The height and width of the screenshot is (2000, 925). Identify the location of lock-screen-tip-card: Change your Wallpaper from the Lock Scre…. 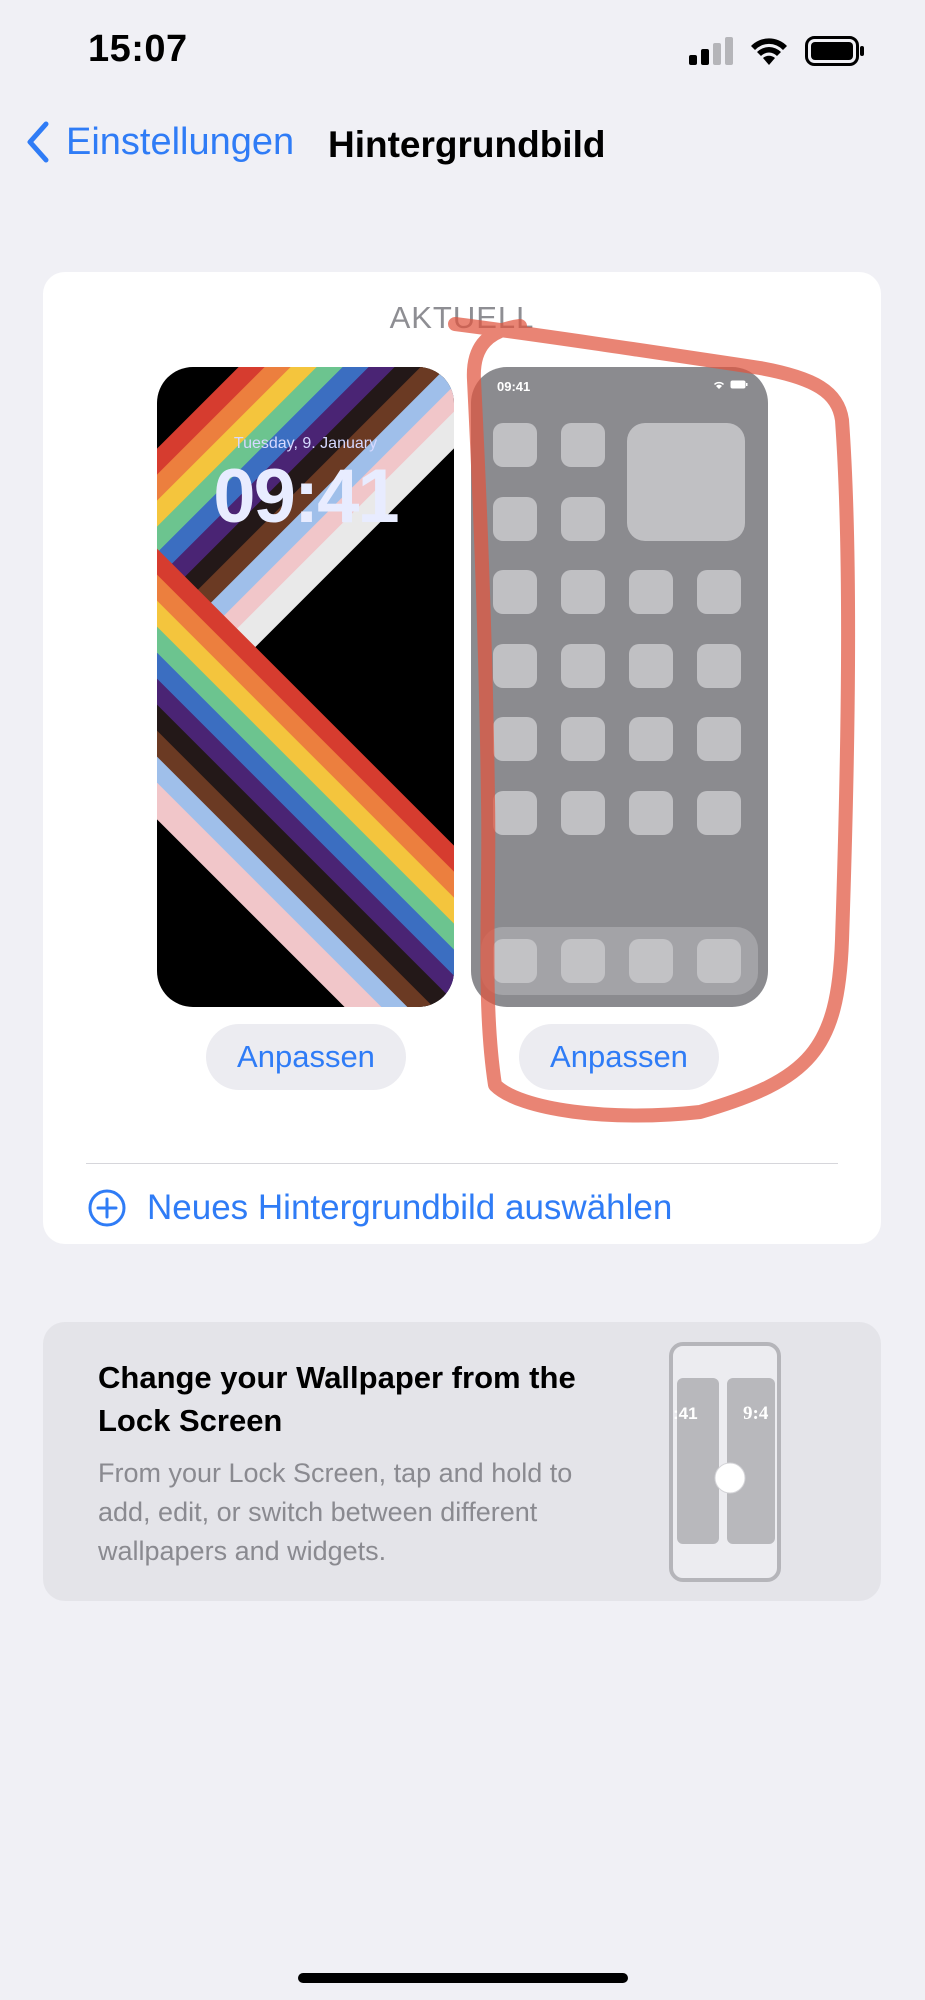
(462, 1461).